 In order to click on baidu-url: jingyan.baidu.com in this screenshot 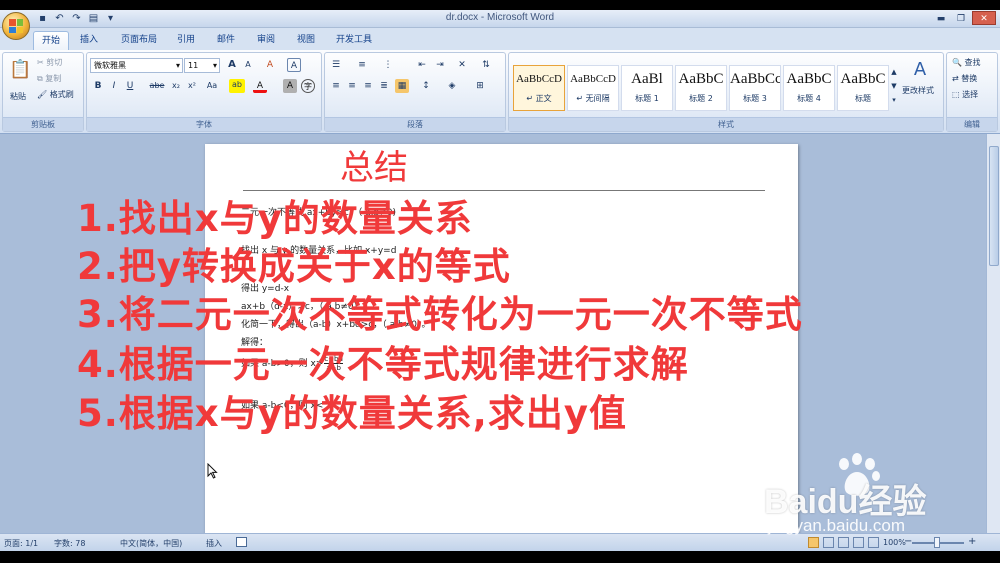, I will do `click(837, 525)`.